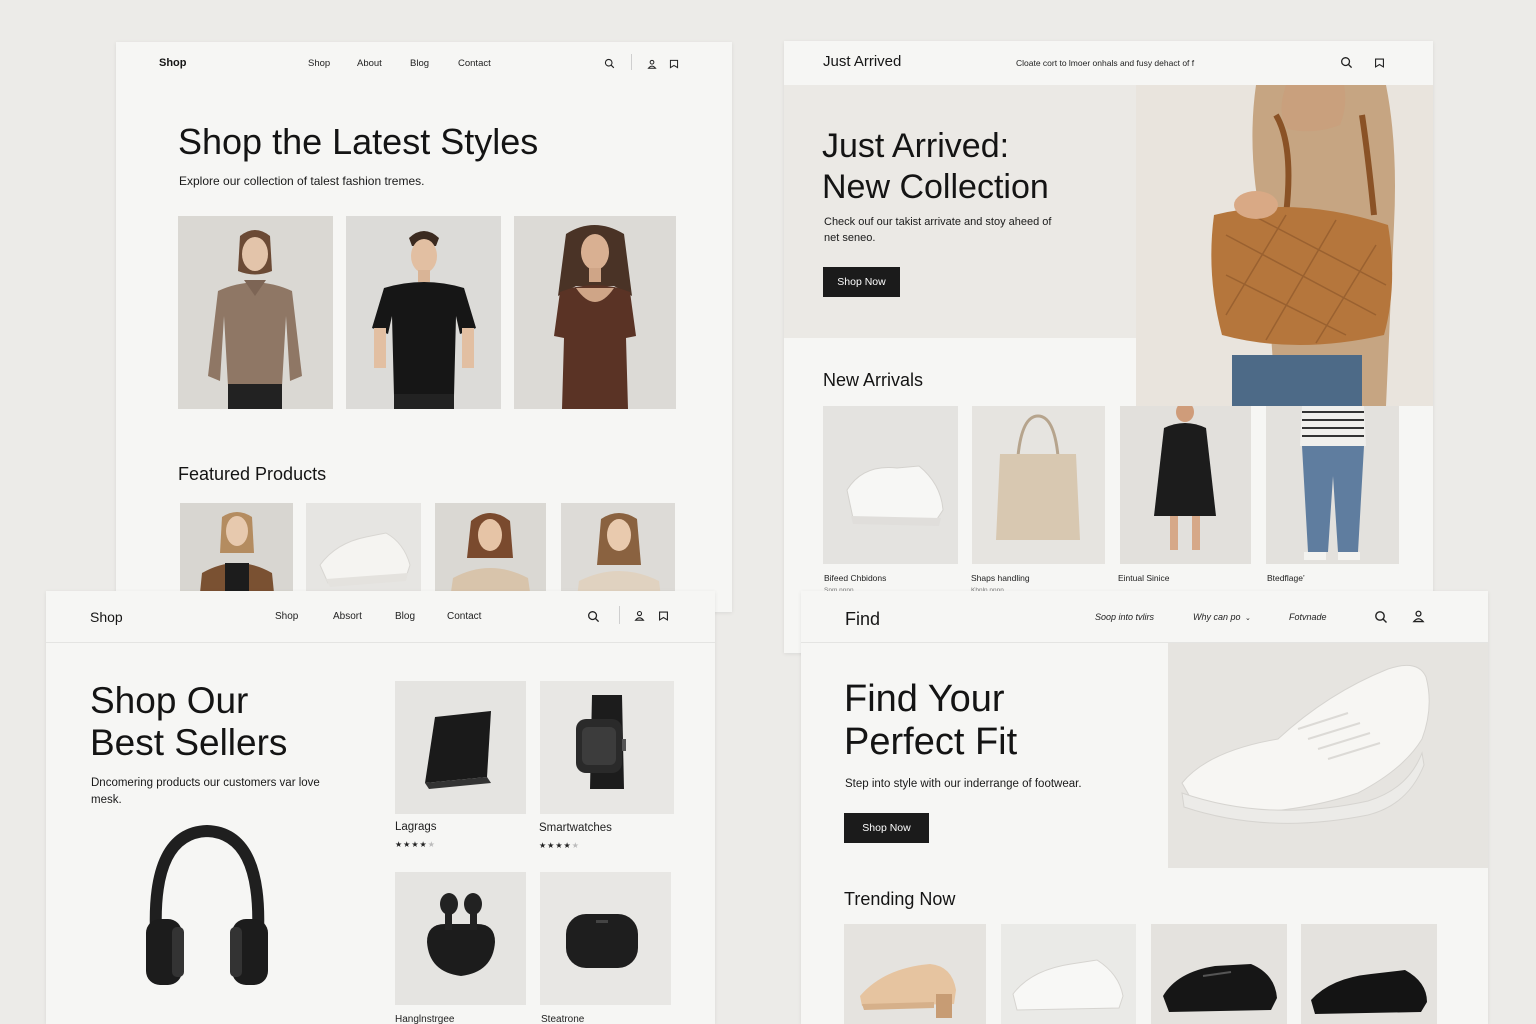  What do you see at coordinates (1332, 485) in the screenshot?
I see `new-arrival-jeans` at bounding box center [1332, 485].